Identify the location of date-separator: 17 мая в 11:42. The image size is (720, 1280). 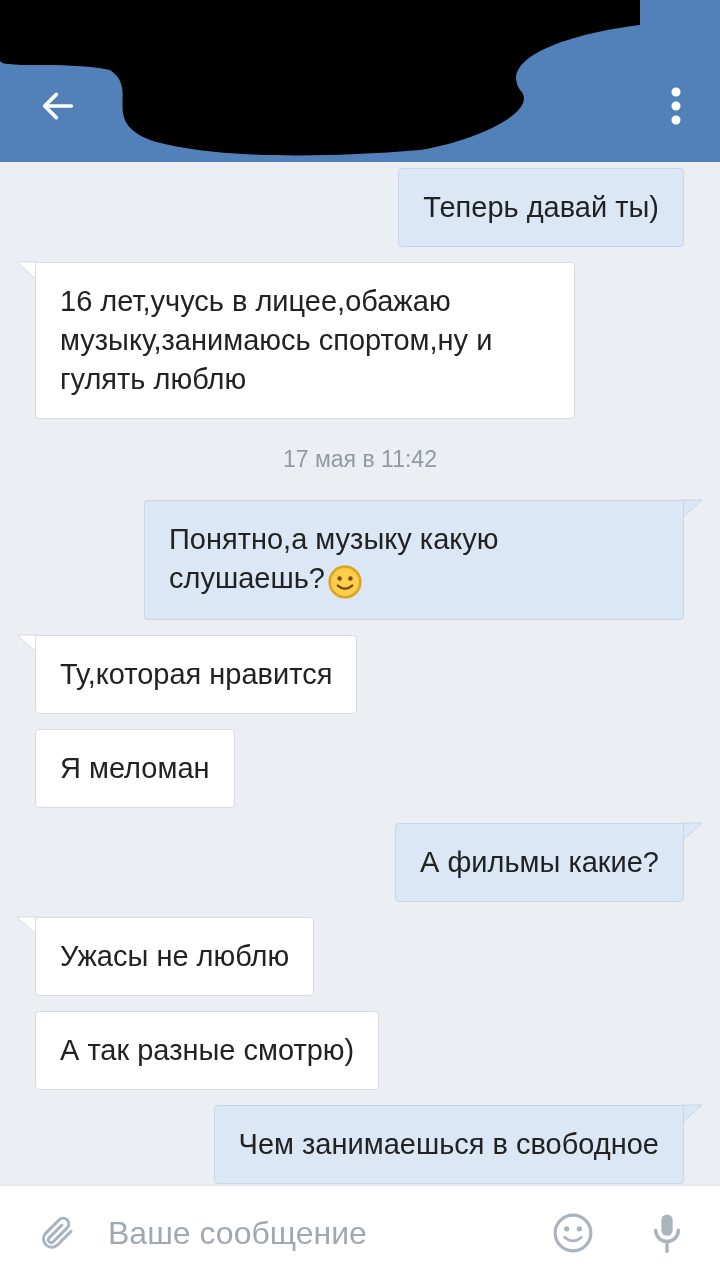
(360, 459).